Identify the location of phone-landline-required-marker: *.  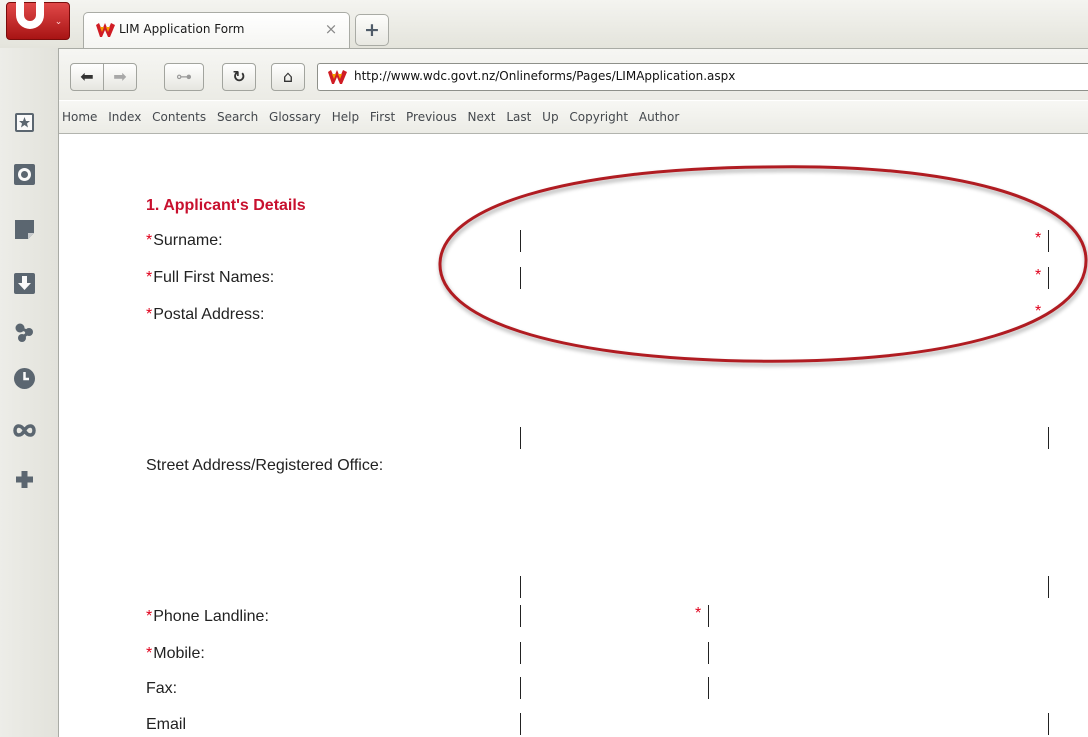
(698, 613).